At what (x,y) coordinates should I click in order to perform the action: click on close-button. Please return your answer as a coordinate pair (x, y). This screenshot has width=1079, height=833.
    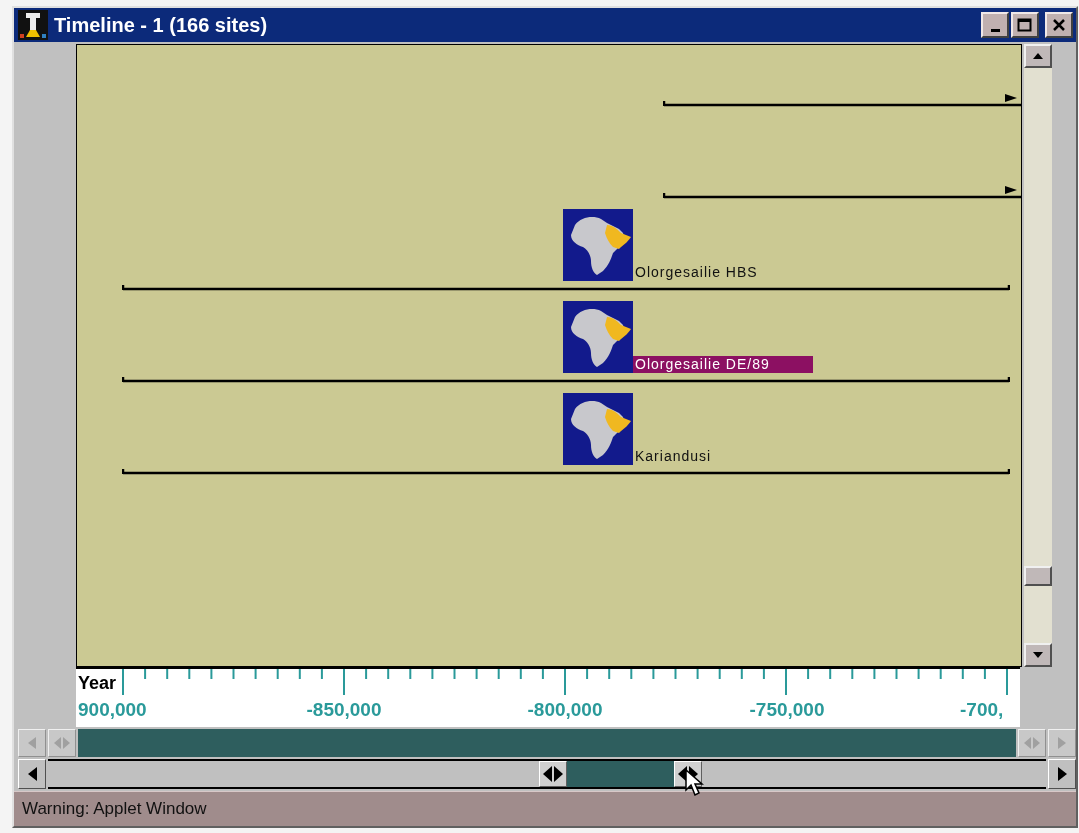
    Looking at the image, I should click on (1059, 25).